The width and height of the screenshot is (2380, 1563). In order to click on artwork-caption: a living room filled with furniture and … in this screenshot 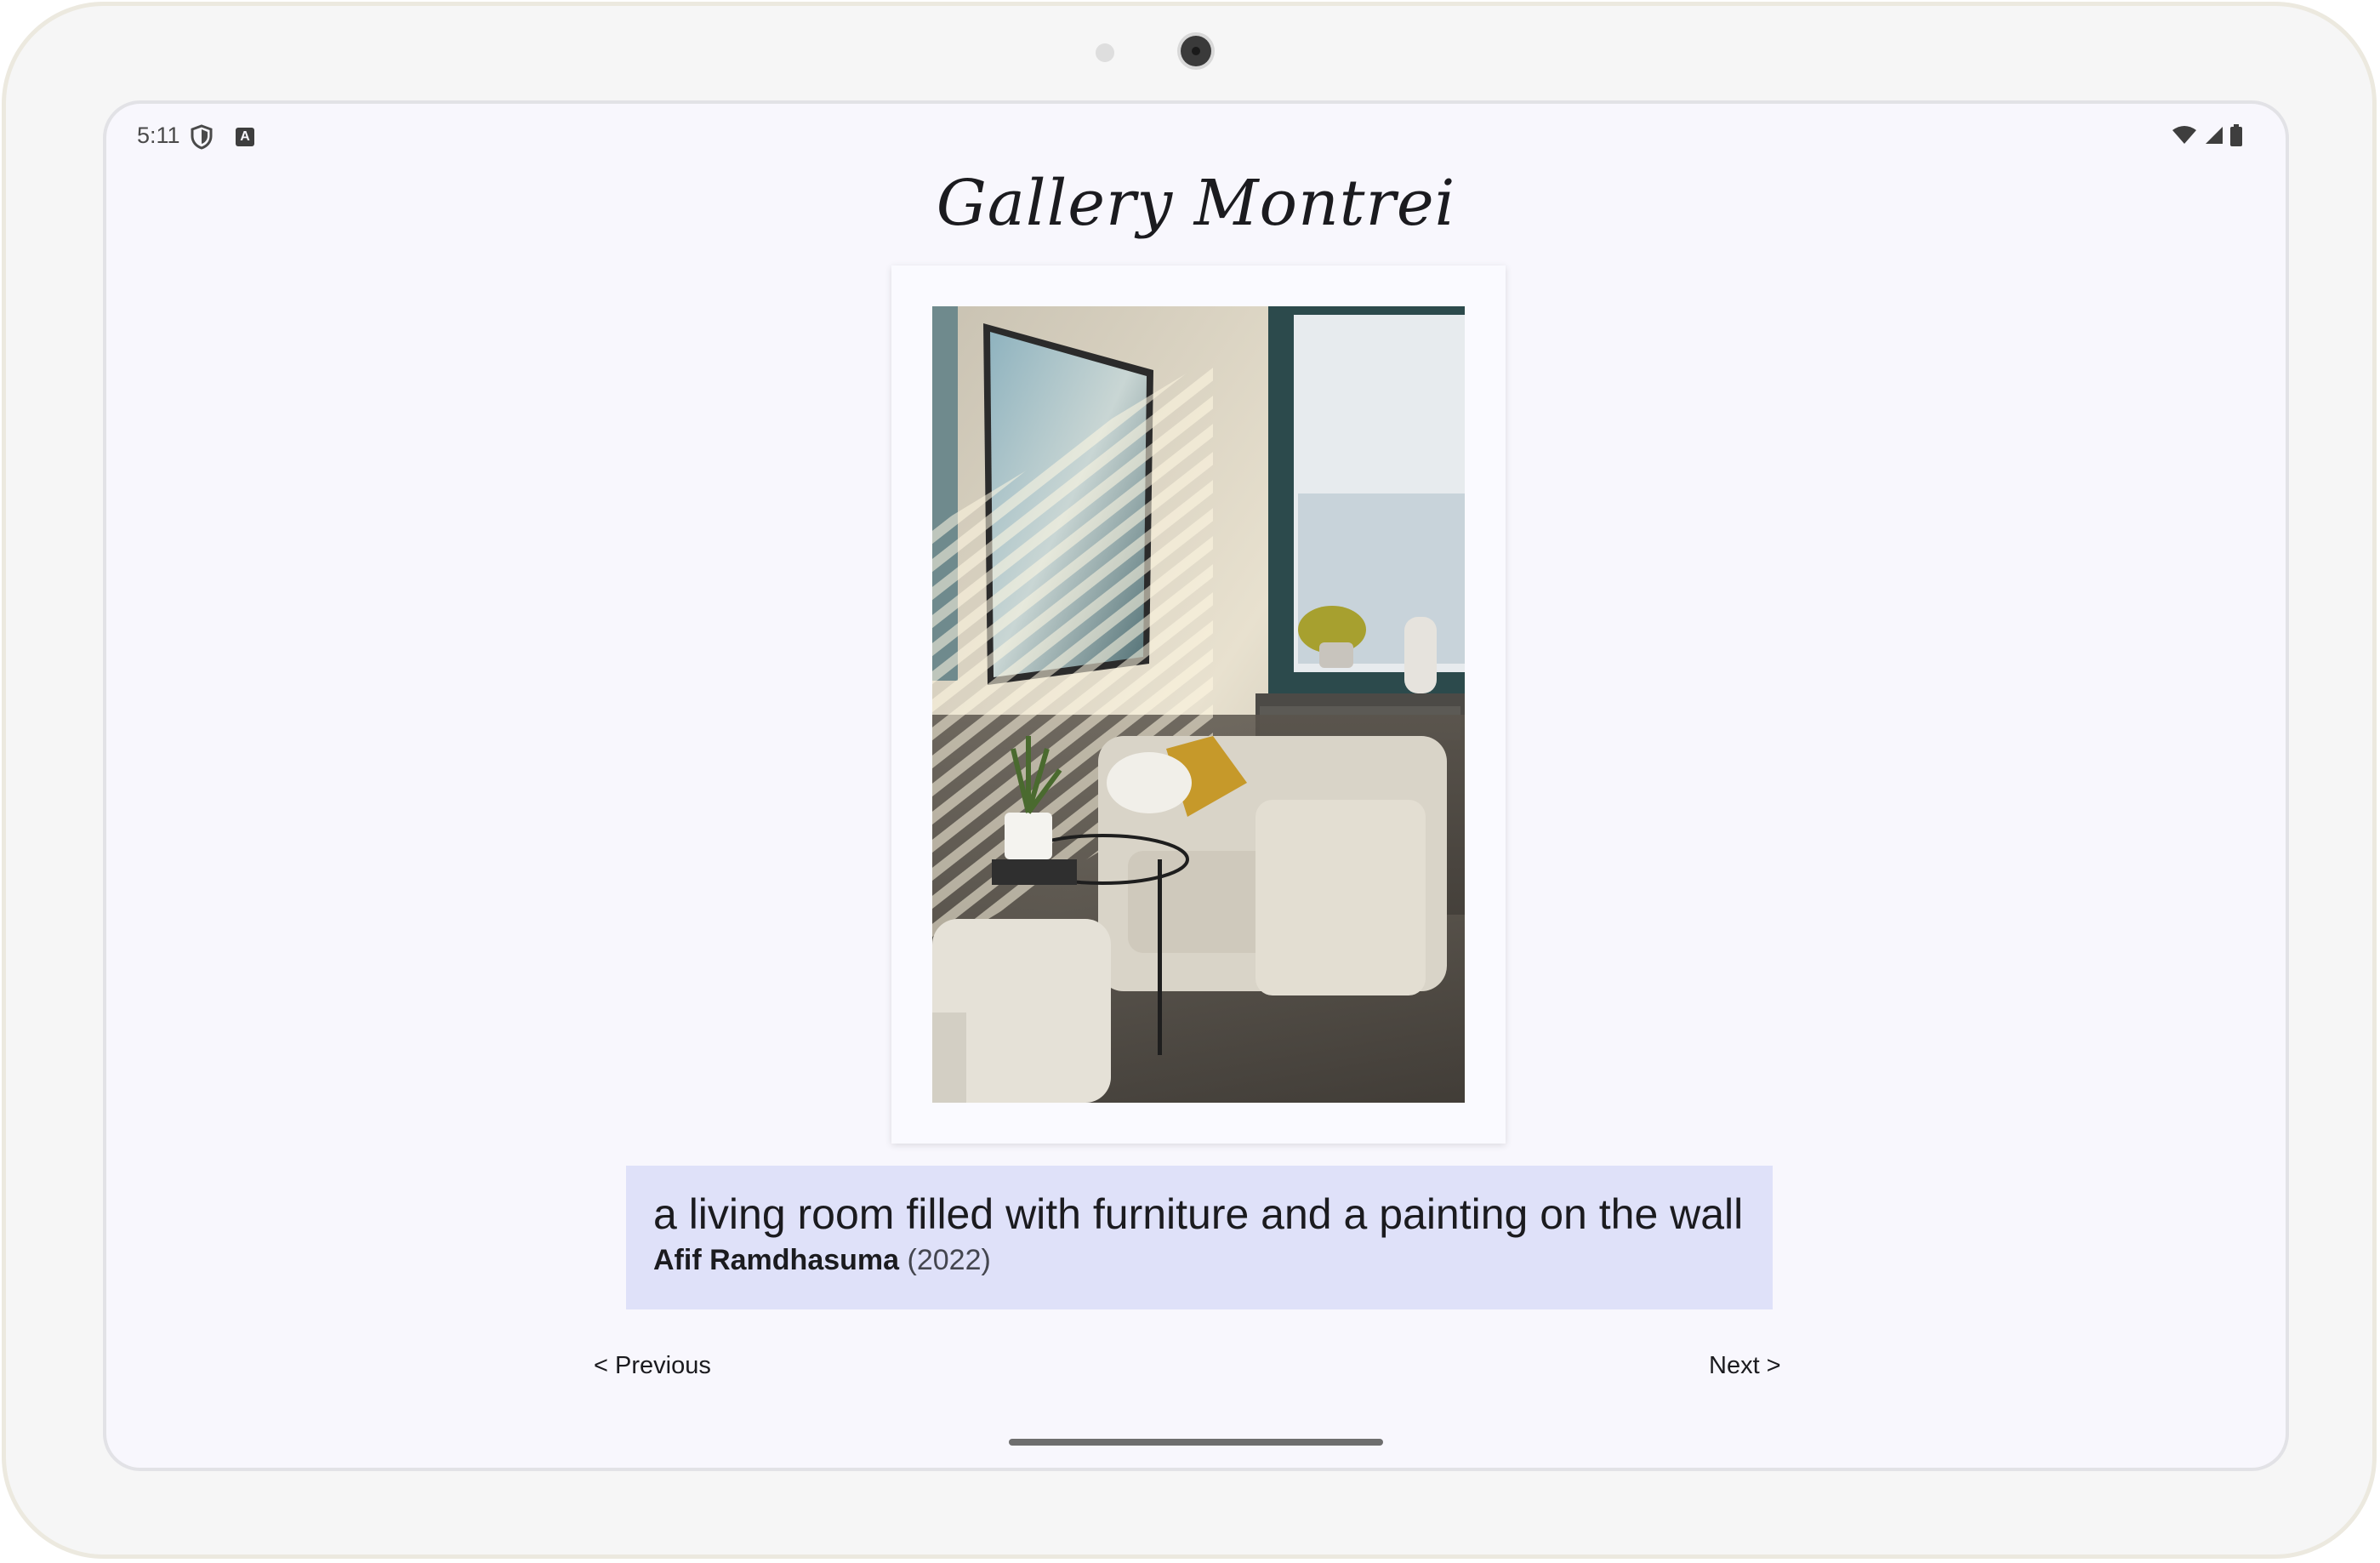, I will do `click(1199, 1237)`.